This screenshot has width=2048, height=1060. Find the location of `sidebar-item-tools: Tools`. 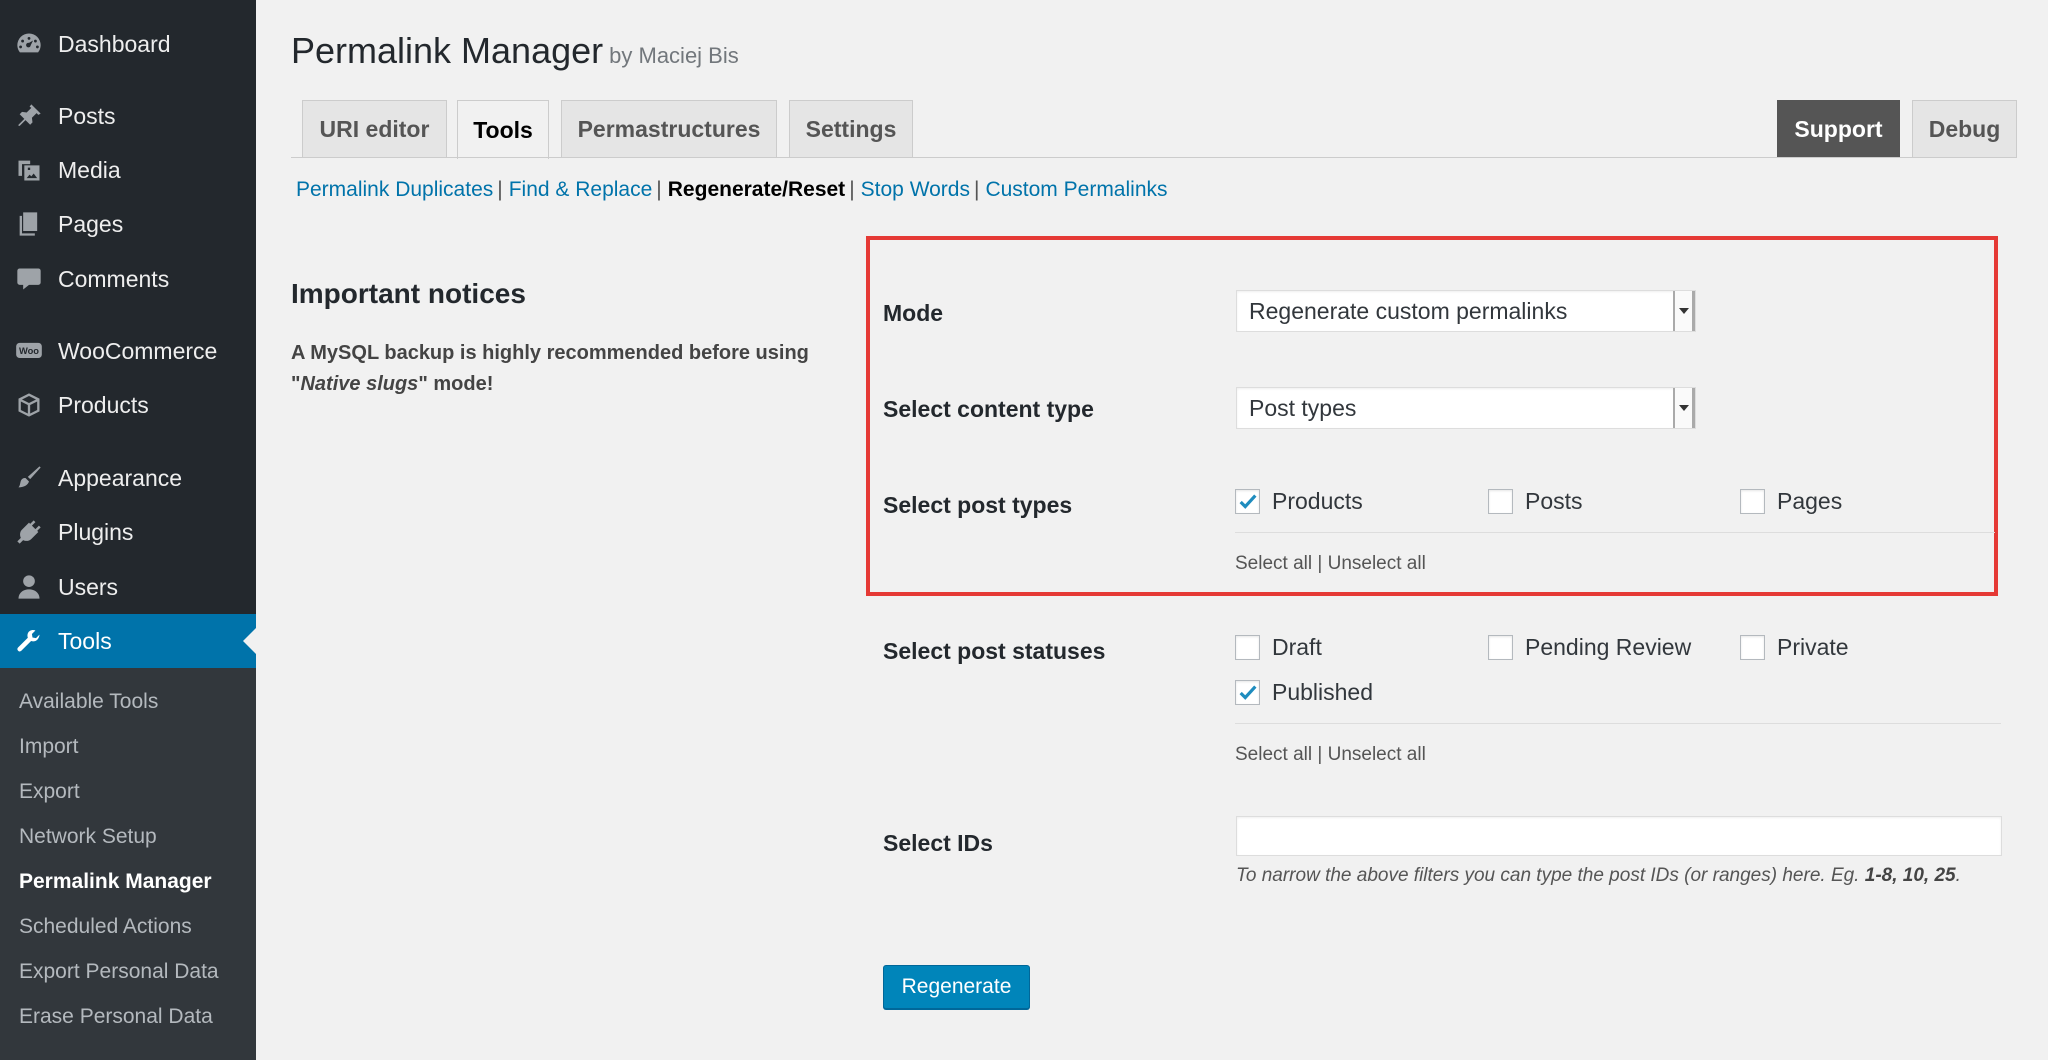

sidebar-item-tools: Tools is located at coordinates (128, 641).